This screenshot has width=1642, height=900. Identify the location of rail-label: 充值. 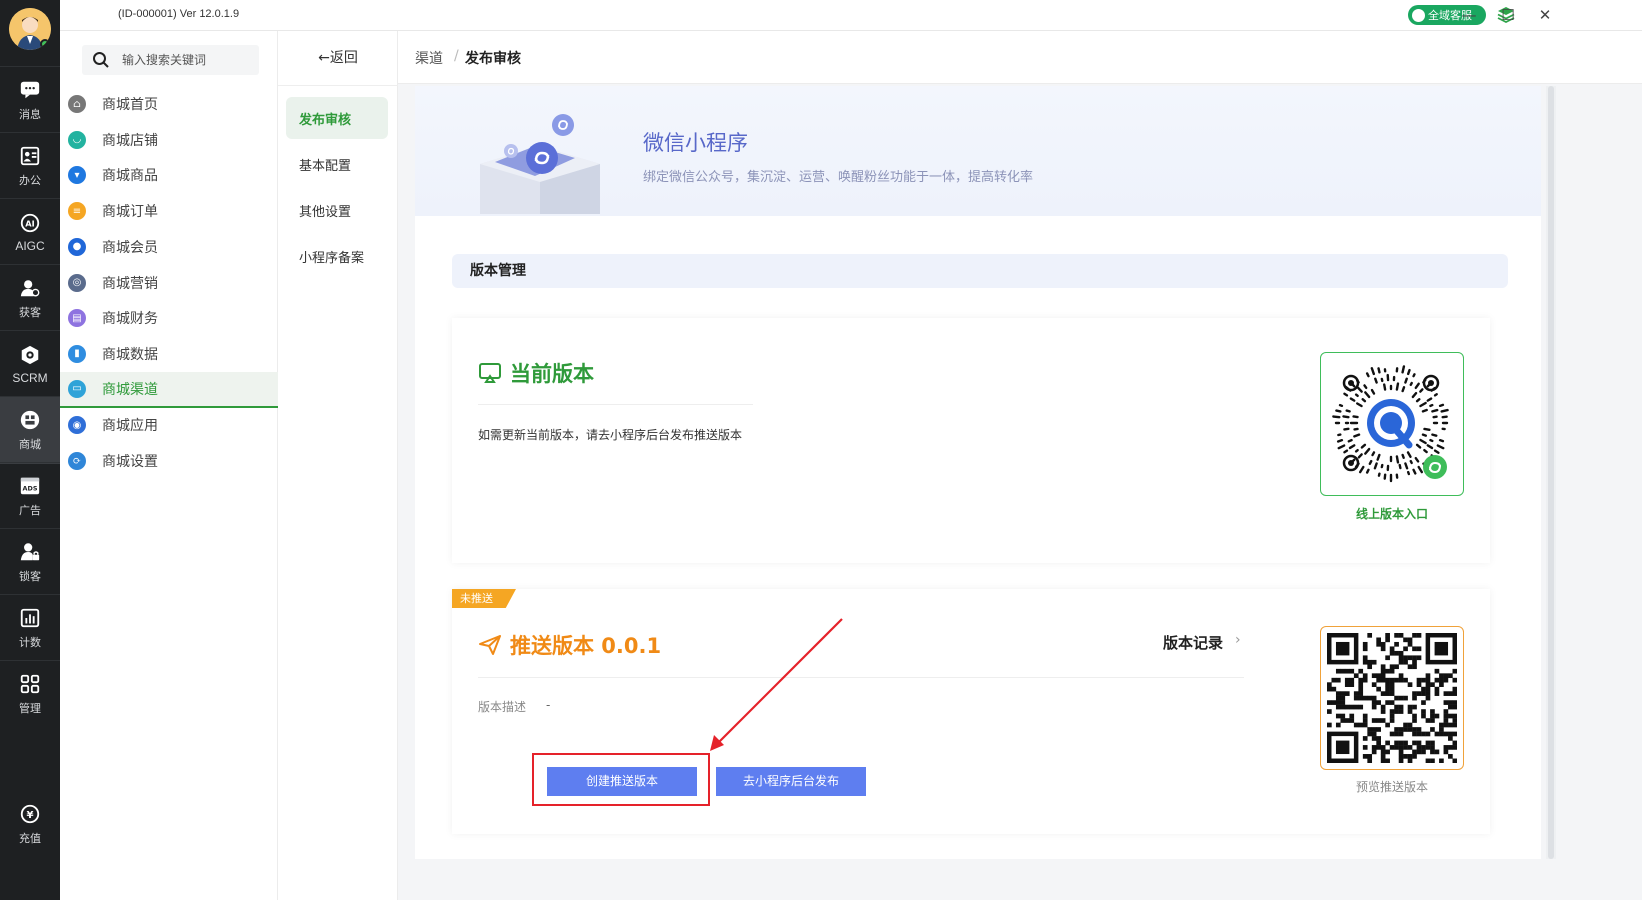
(30, 838).